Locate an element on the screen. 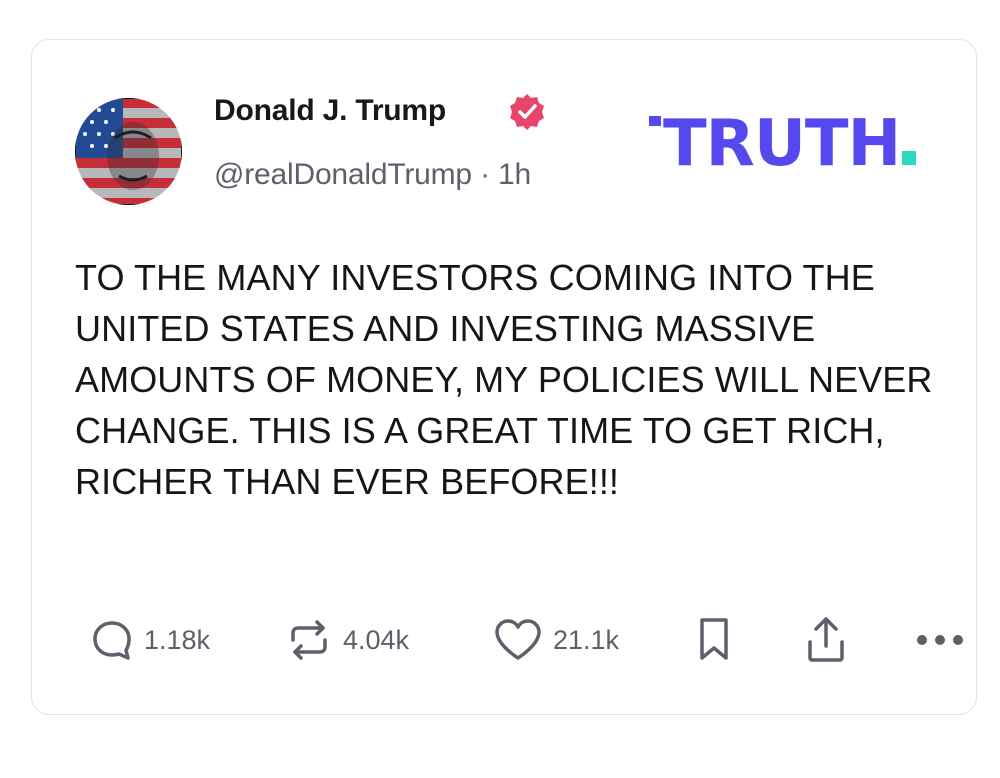 Image resolution: width=1000 pixels, height=778 pixels. handle-row: @realDonaldTrump · 1h is located at coordinates (372, 175).